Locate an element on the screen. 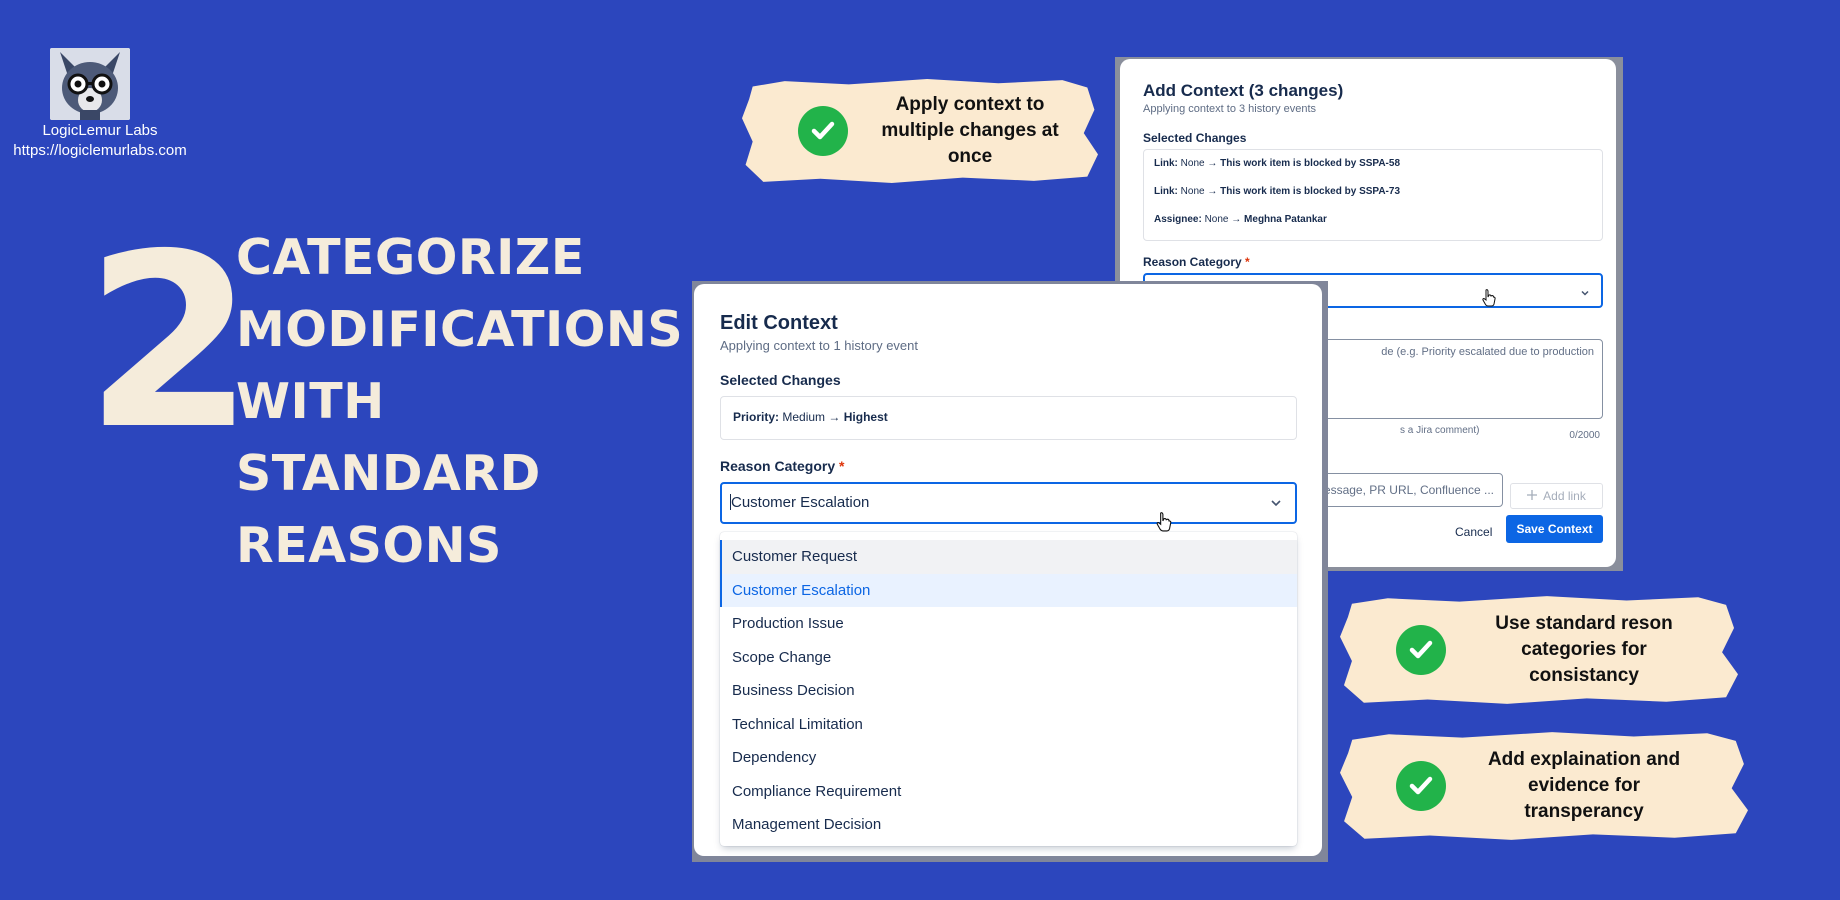 This screenshot has width=1840, height=900. dialog-title: Add Context (3 changes) is located at coordinates (1243, 90).